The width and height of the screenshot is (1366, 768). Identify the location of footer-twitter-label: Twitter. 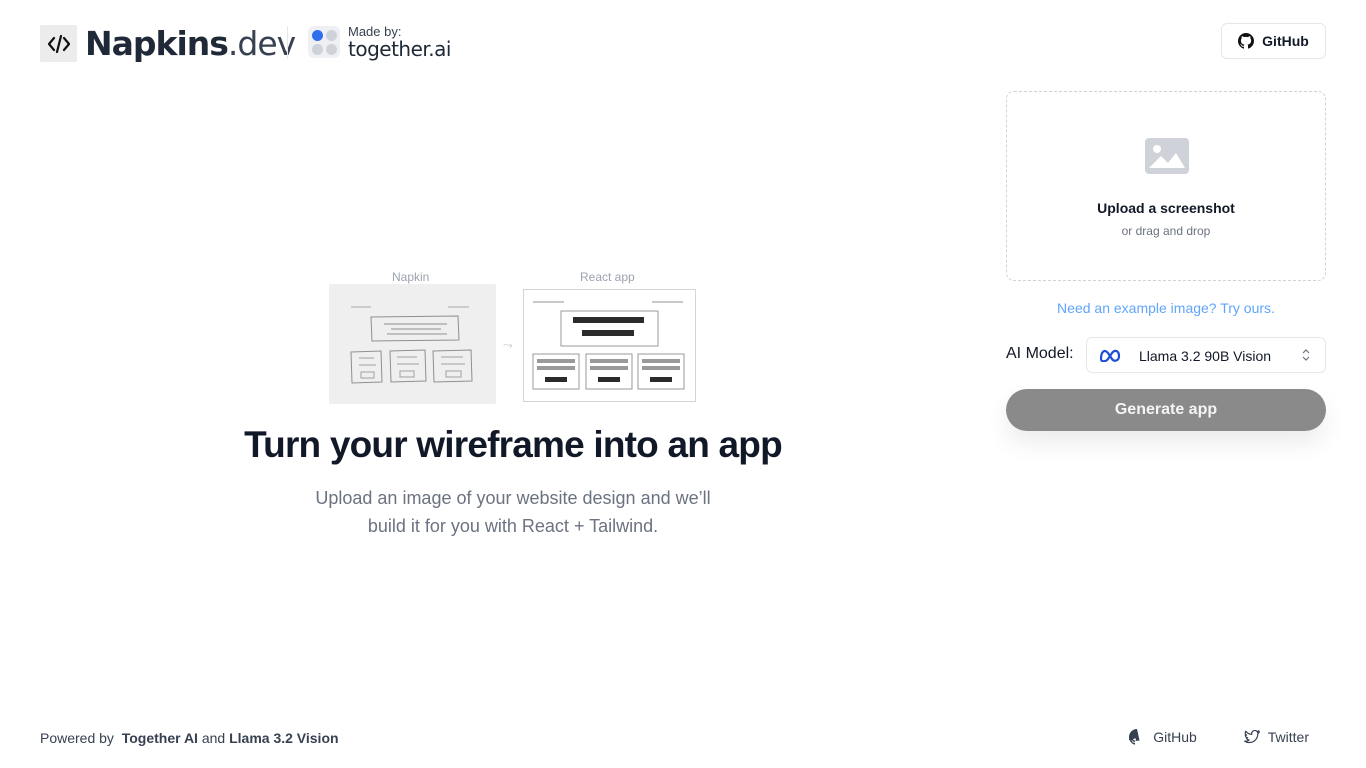
(1288, 737).